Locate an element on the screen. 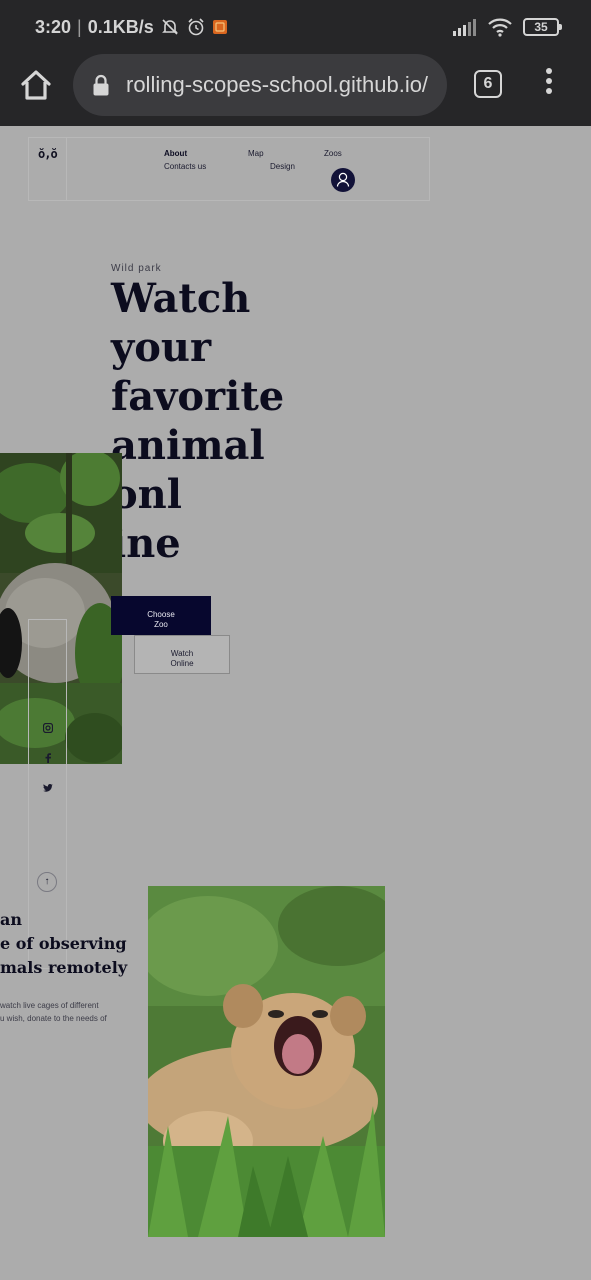 The height and width of the screenshot is (1280, 591). hero-title-line: onl is located at coordinates (146, 494).